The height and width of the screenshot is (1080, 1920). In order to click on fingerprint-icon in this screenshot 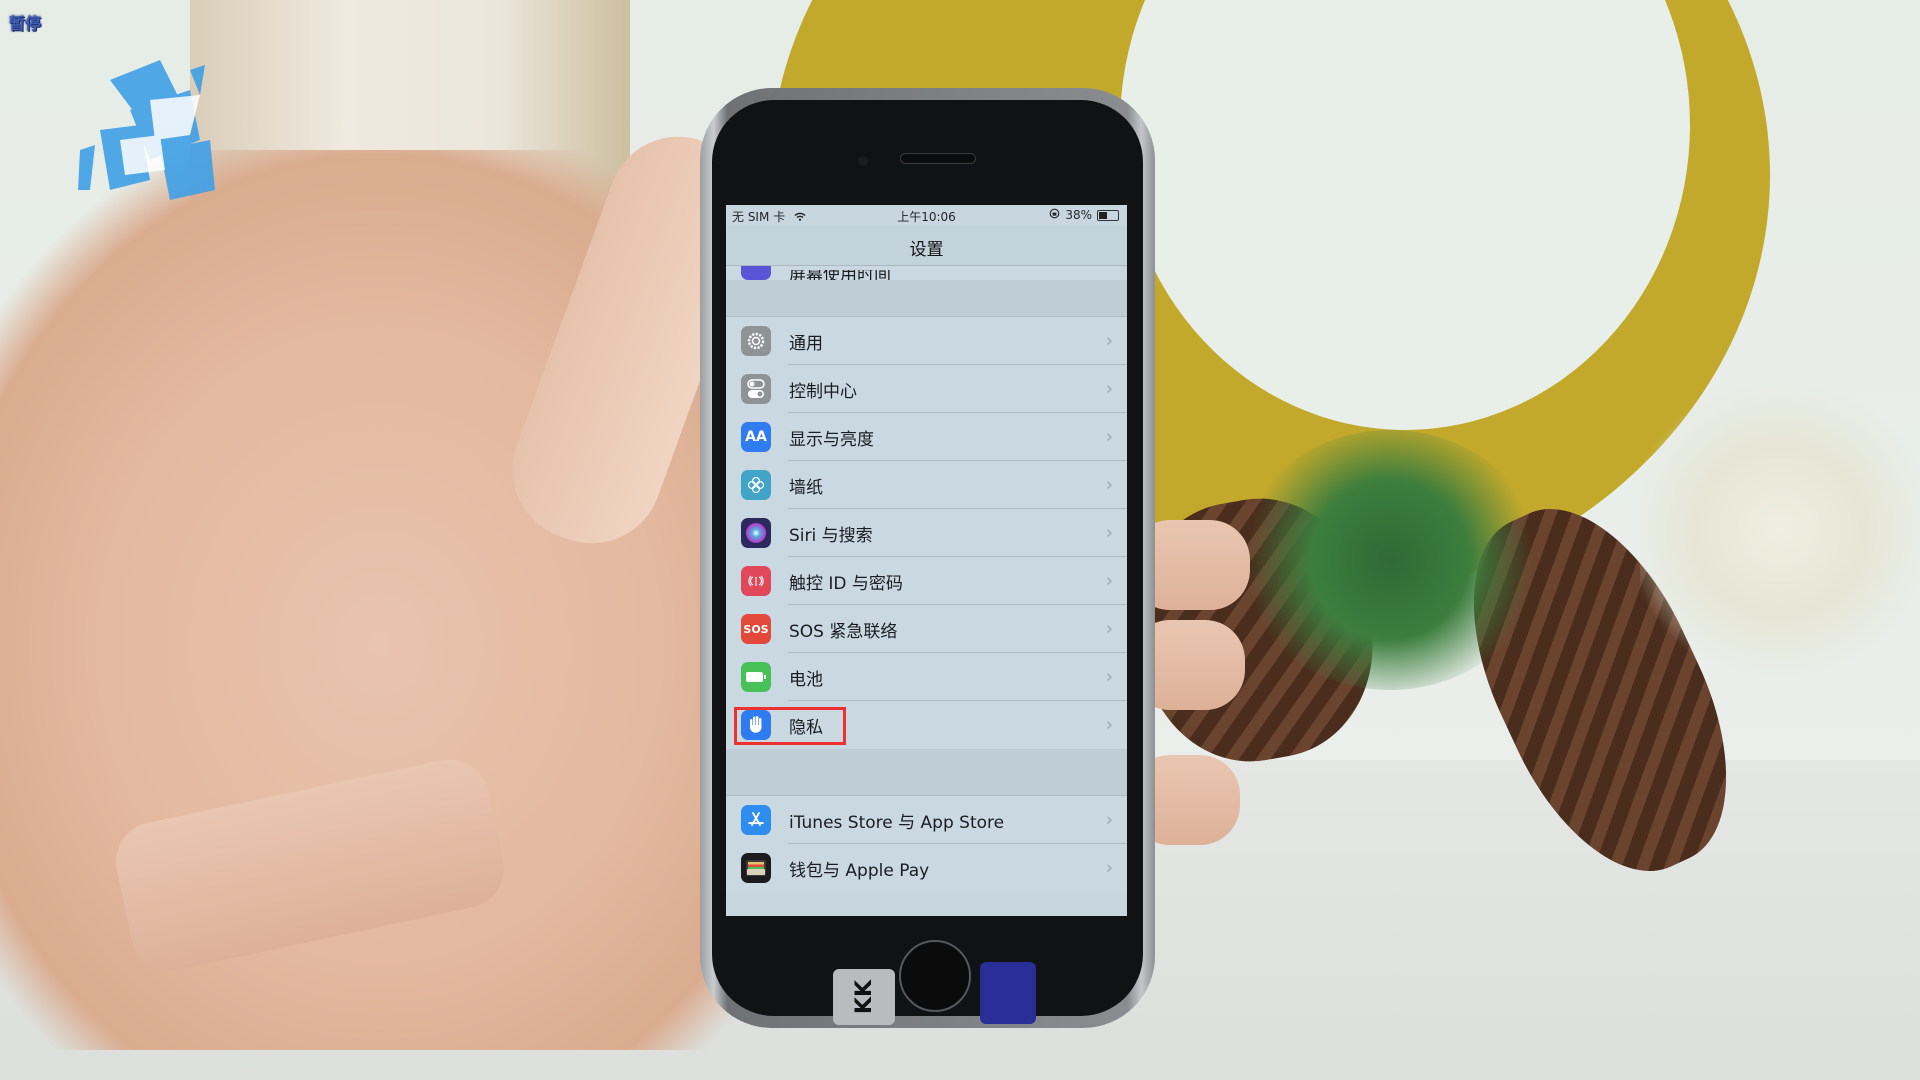, I will do `click(756, 581)`.